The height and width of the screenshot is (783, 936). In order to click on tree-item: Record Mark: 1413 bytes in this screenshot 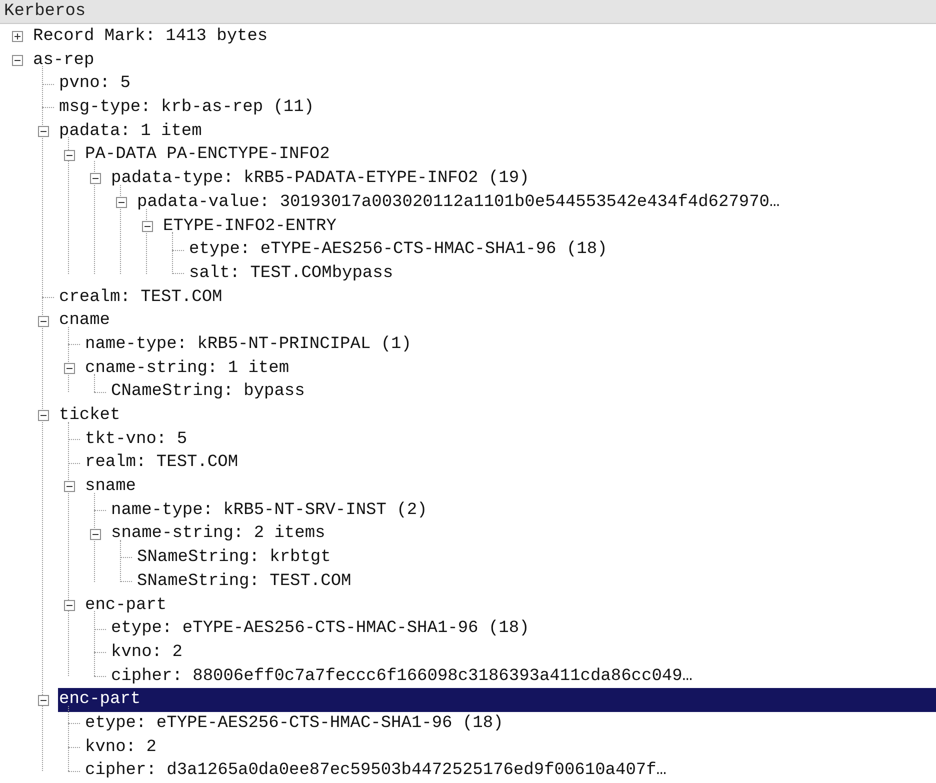, I will do `click(150, 37)`.